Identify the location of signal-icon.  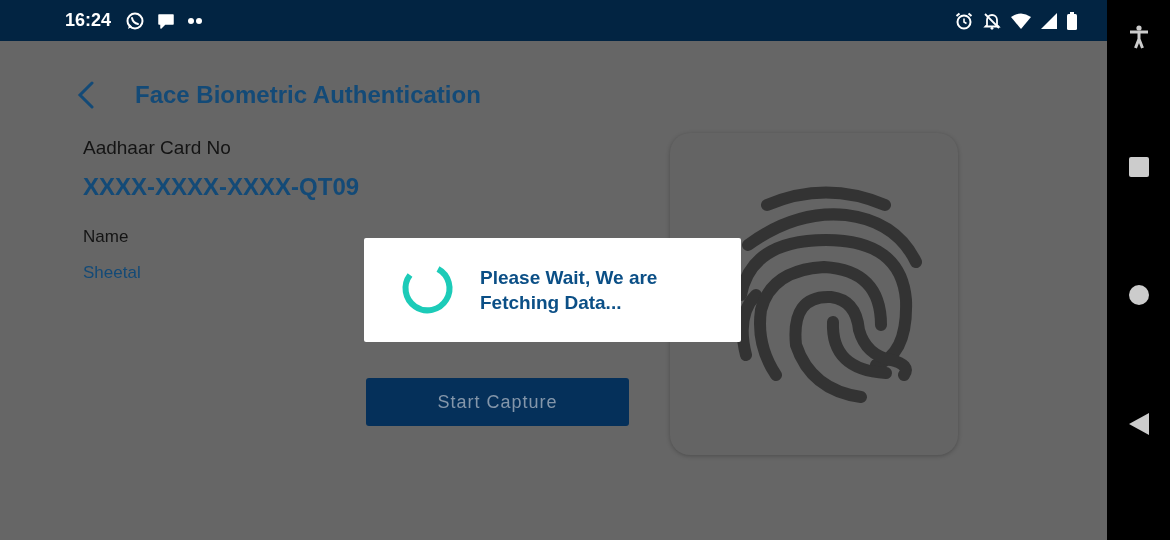
(1049, 20).